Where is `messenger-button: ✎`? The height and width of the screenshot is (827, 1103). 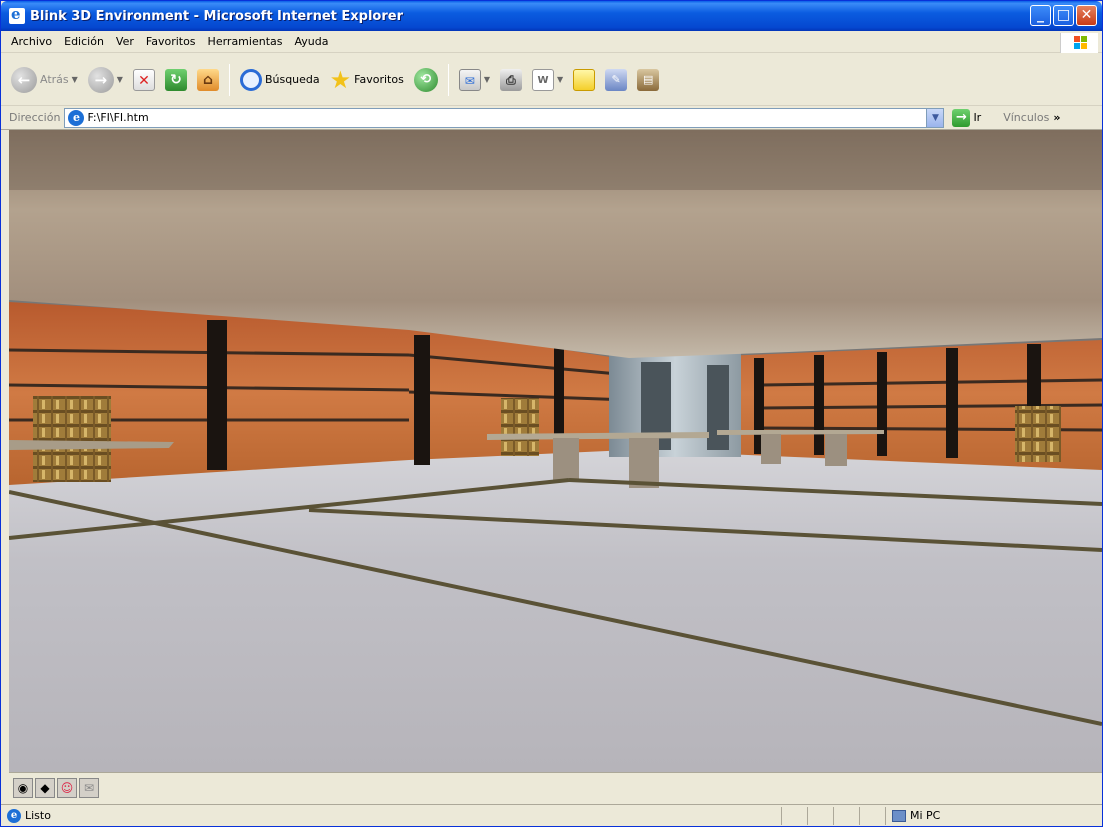 messenger-button: ✎ is located at coordinates (616, 80).